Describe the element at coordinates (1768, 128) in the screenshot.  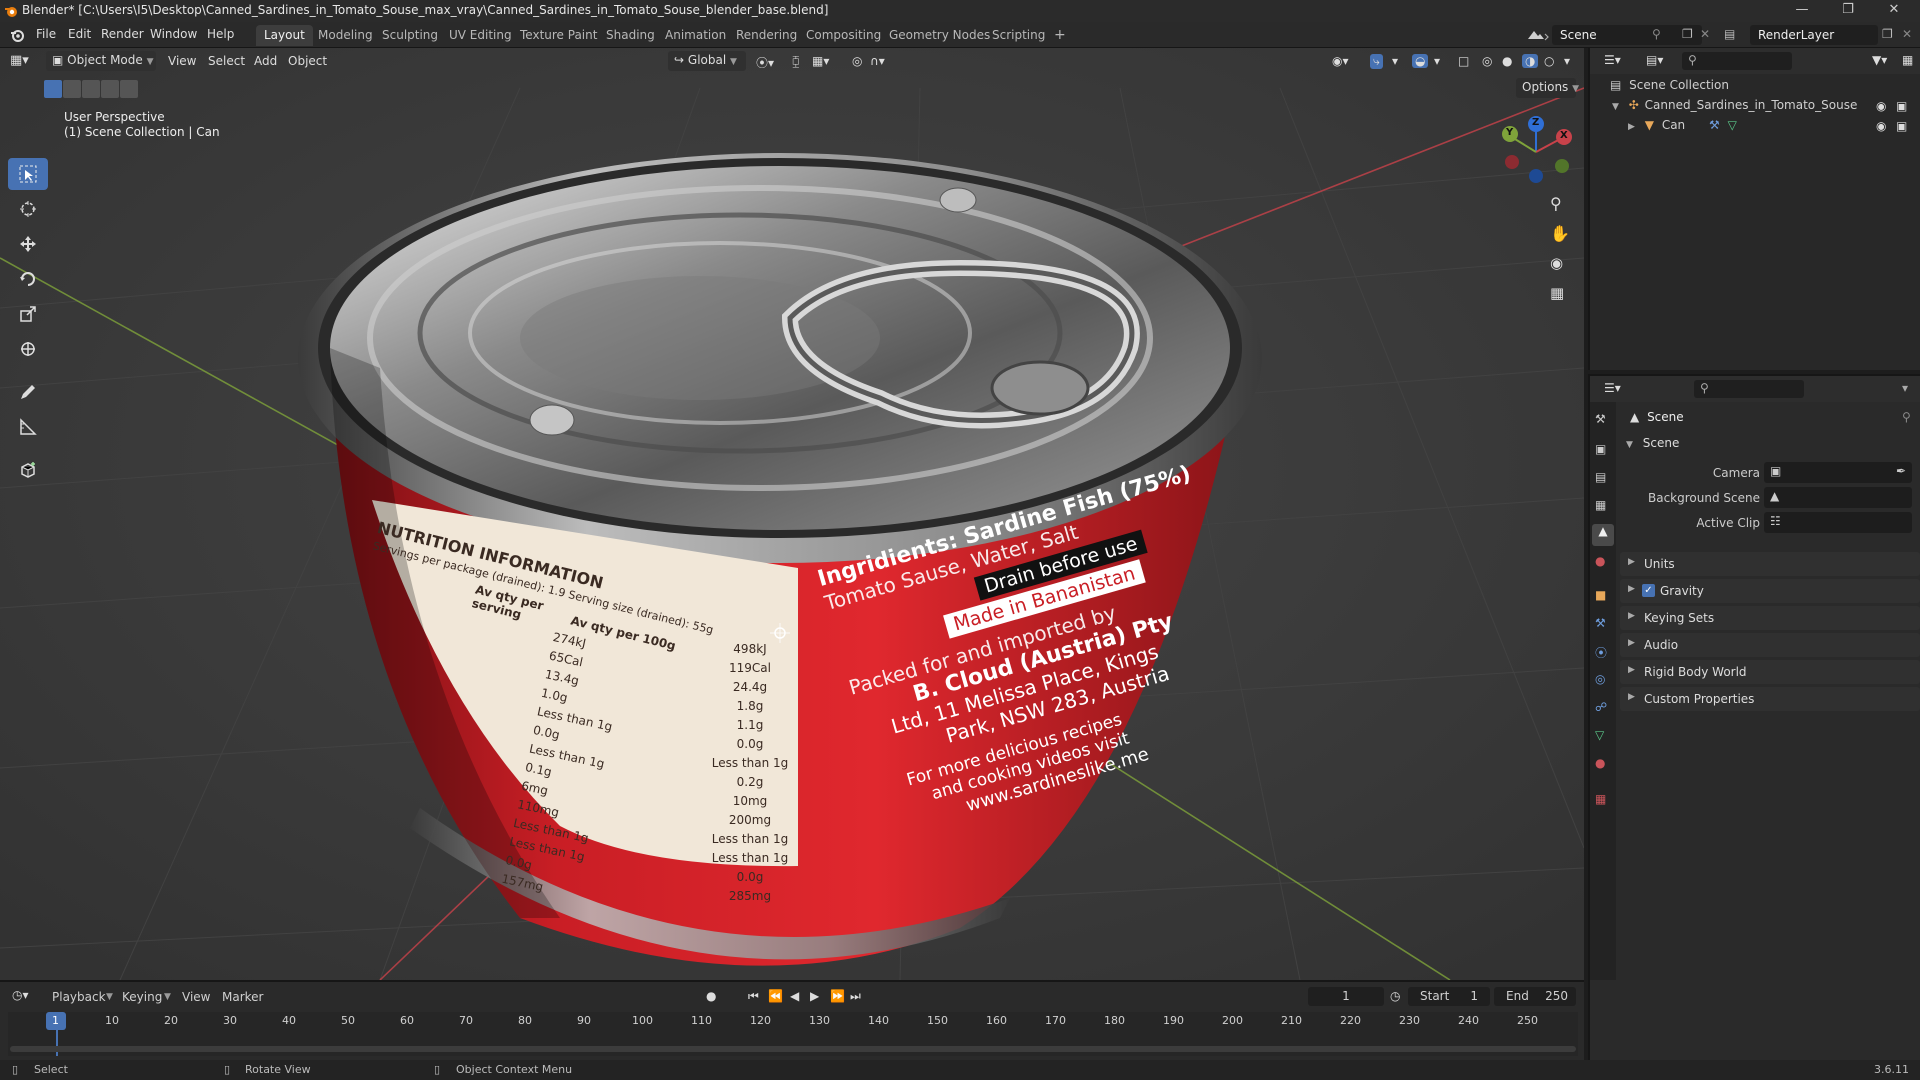
I see `outliner-row-can: ▶ ▼ Can ⚒ ▽` at that location.